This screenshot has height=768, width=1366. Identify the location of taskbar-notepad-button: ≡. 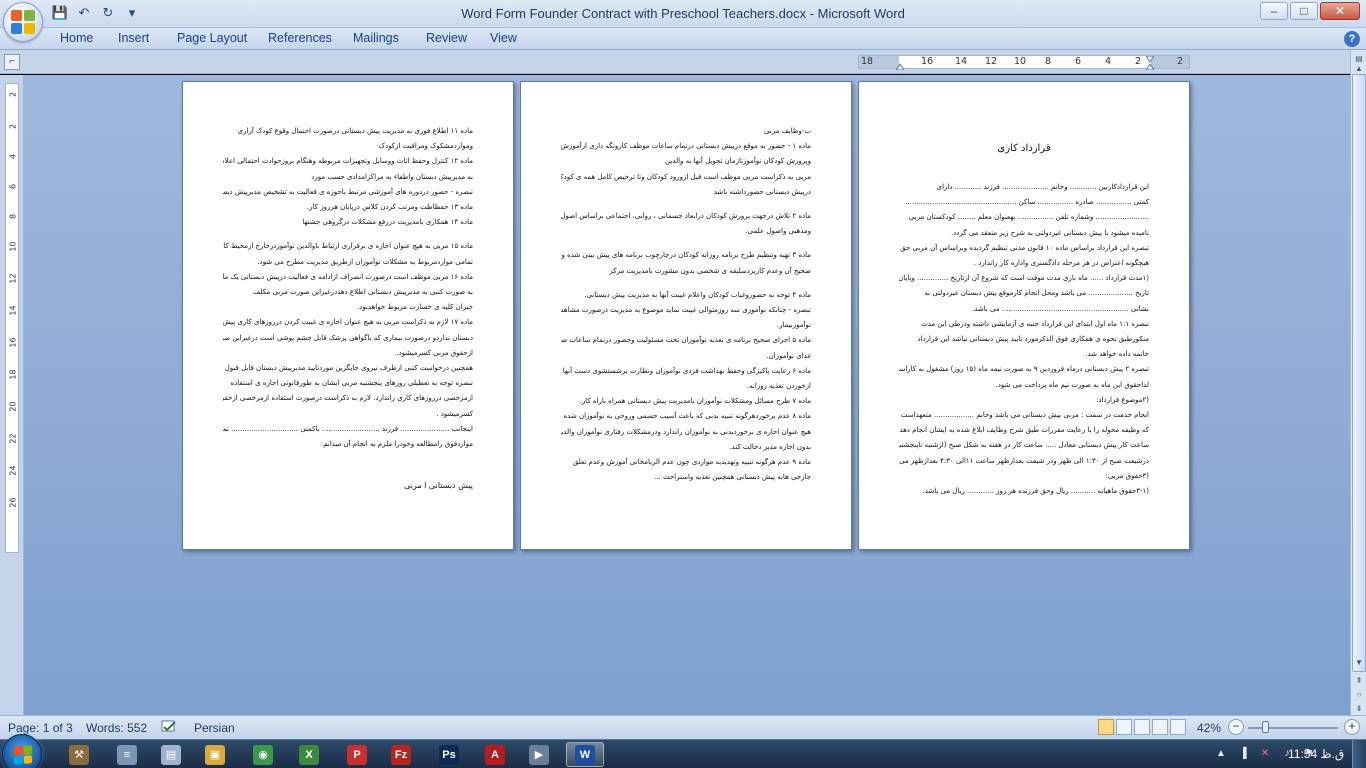
(127, 754).